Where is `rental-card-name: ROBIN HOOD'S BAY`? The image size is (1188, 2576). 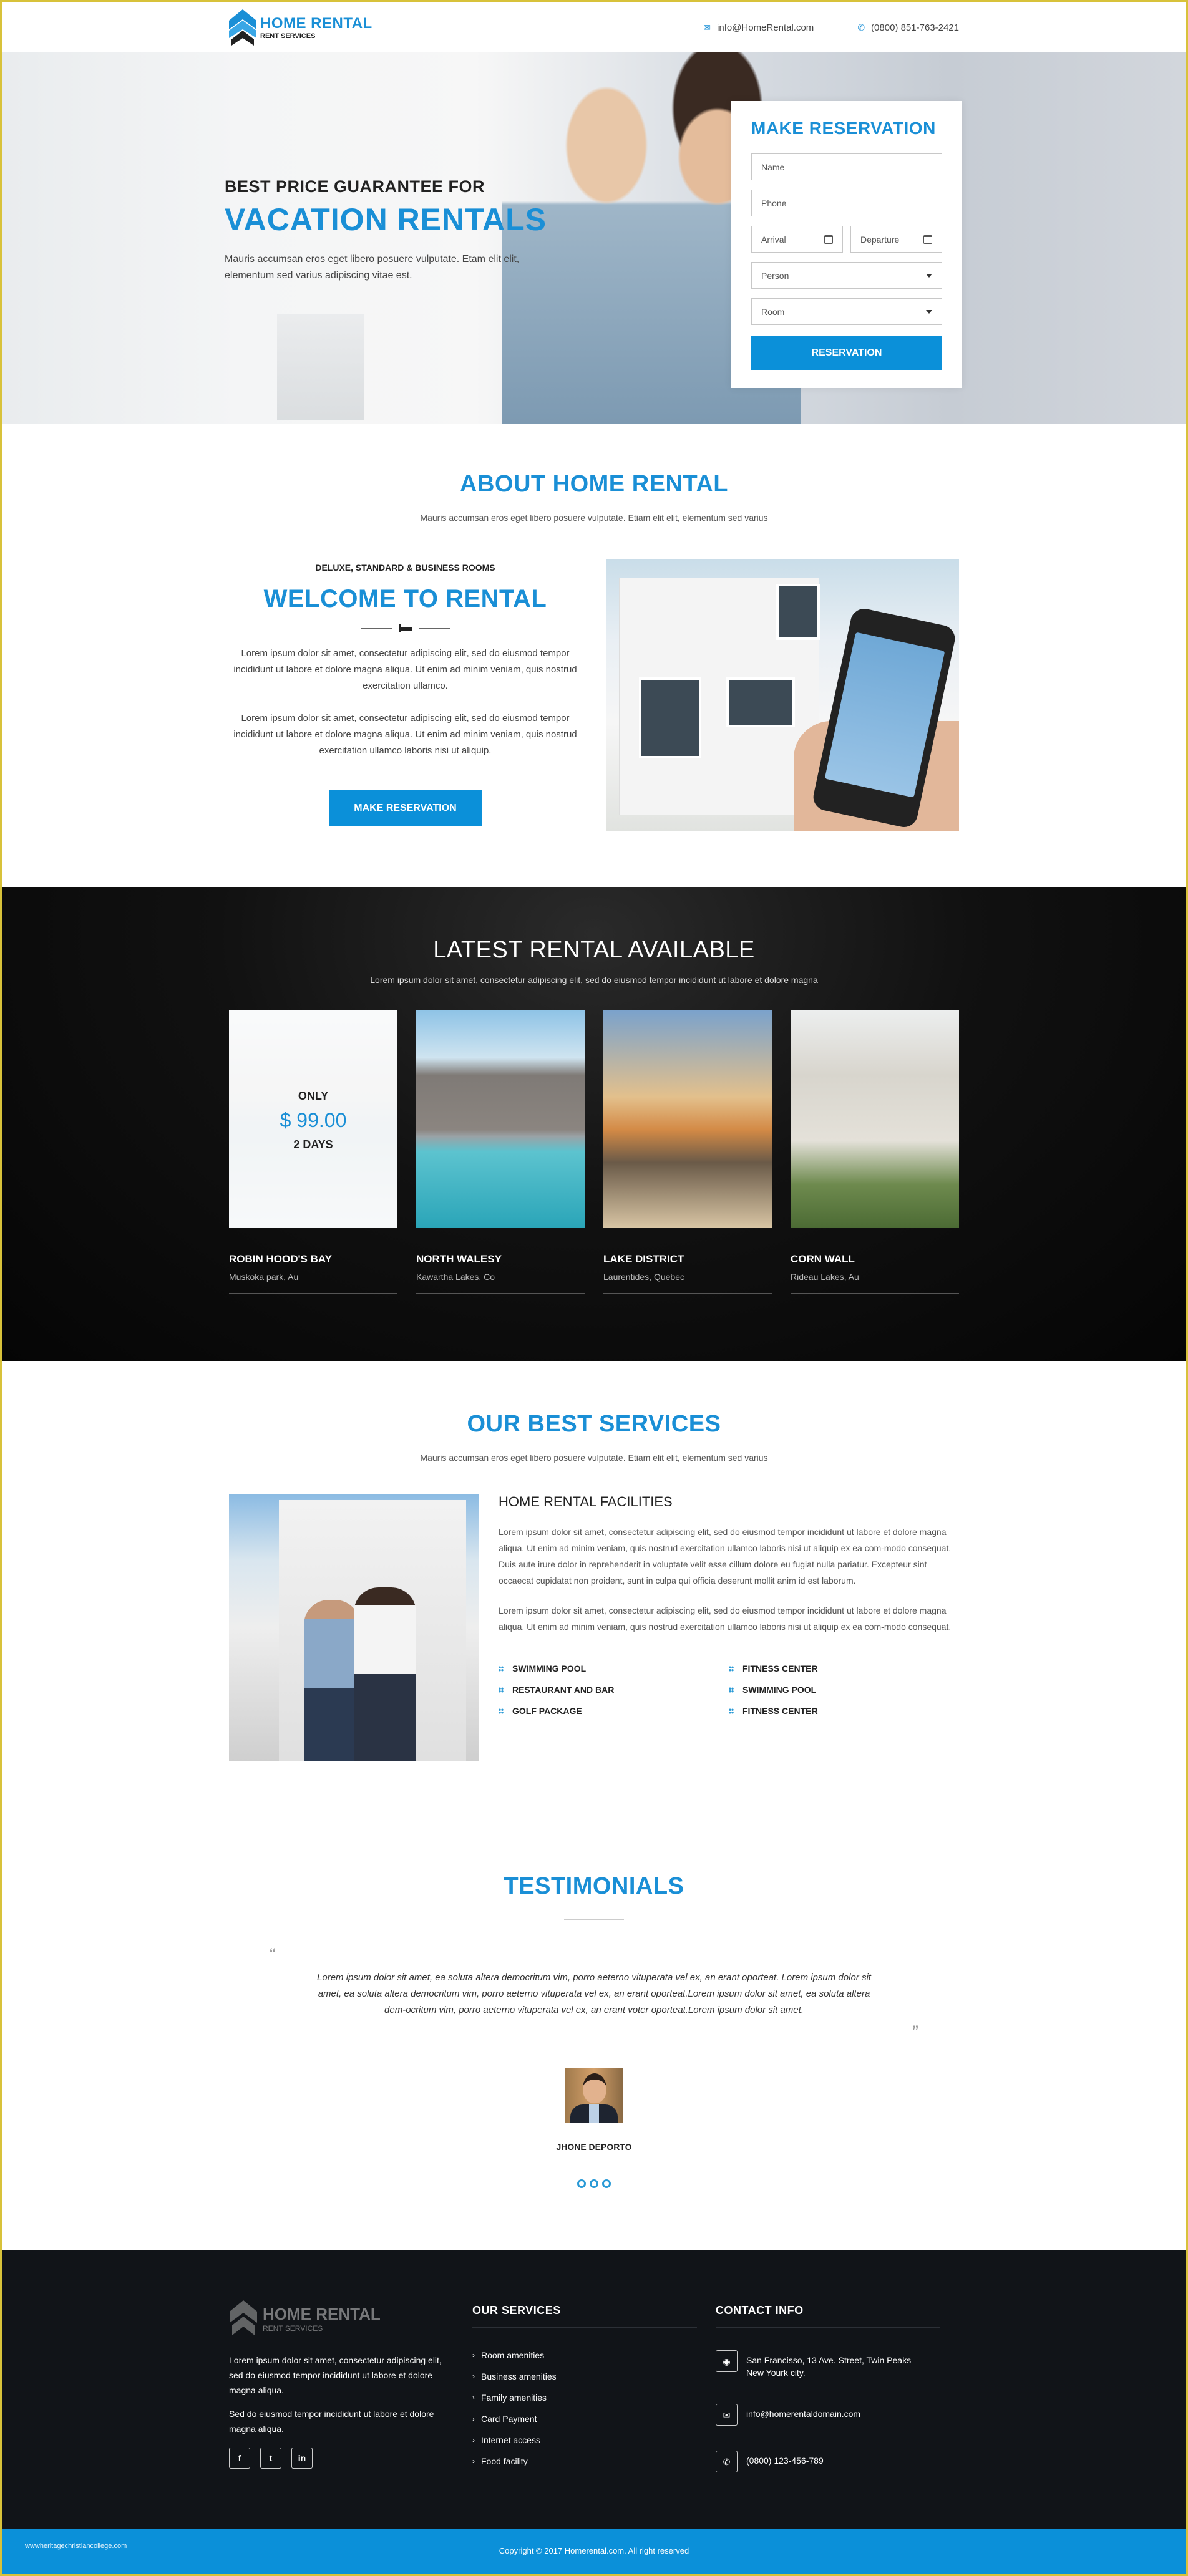
rental-card-name: ROBIN HOOD'S BAY is located at coordinates (280, 1259).